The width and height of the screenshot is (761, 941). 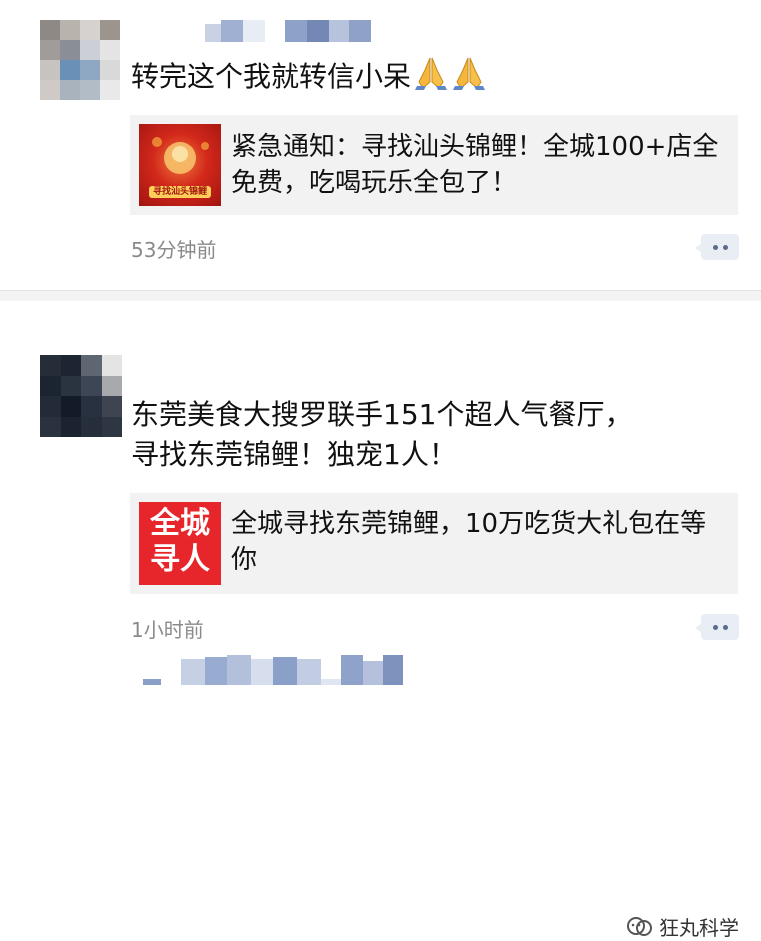 What do you see at coordinates (475, 165) in the screenshot?
I see `card-title: 紧急通知：寻找汕头锦鲤！全城100+店全免费，吃喝玩乐全包了！` at bounding box center [475, 165].